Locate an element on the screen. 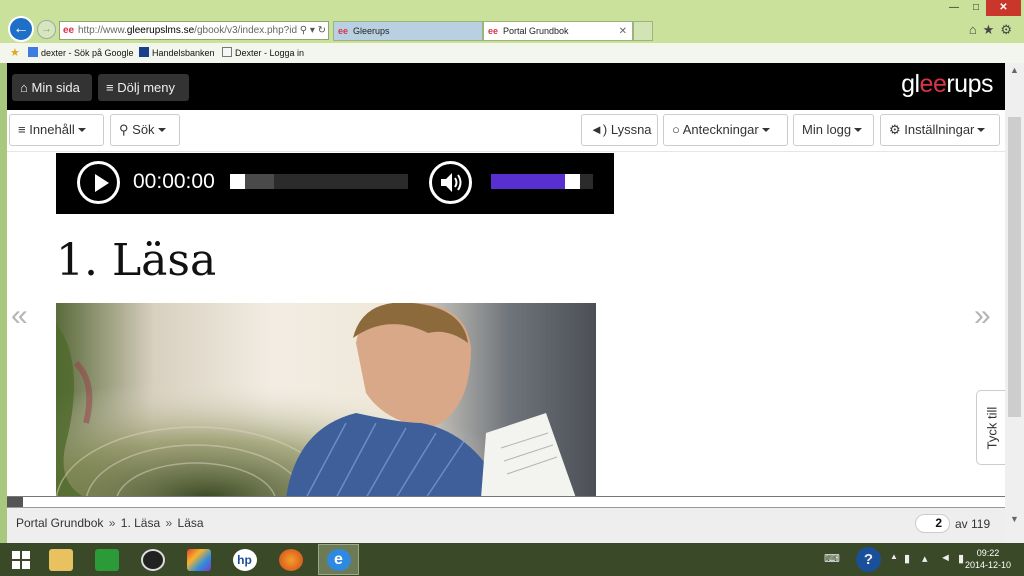  min-sida-button: ⌂ Min sida is located at coordinates (52, 87).